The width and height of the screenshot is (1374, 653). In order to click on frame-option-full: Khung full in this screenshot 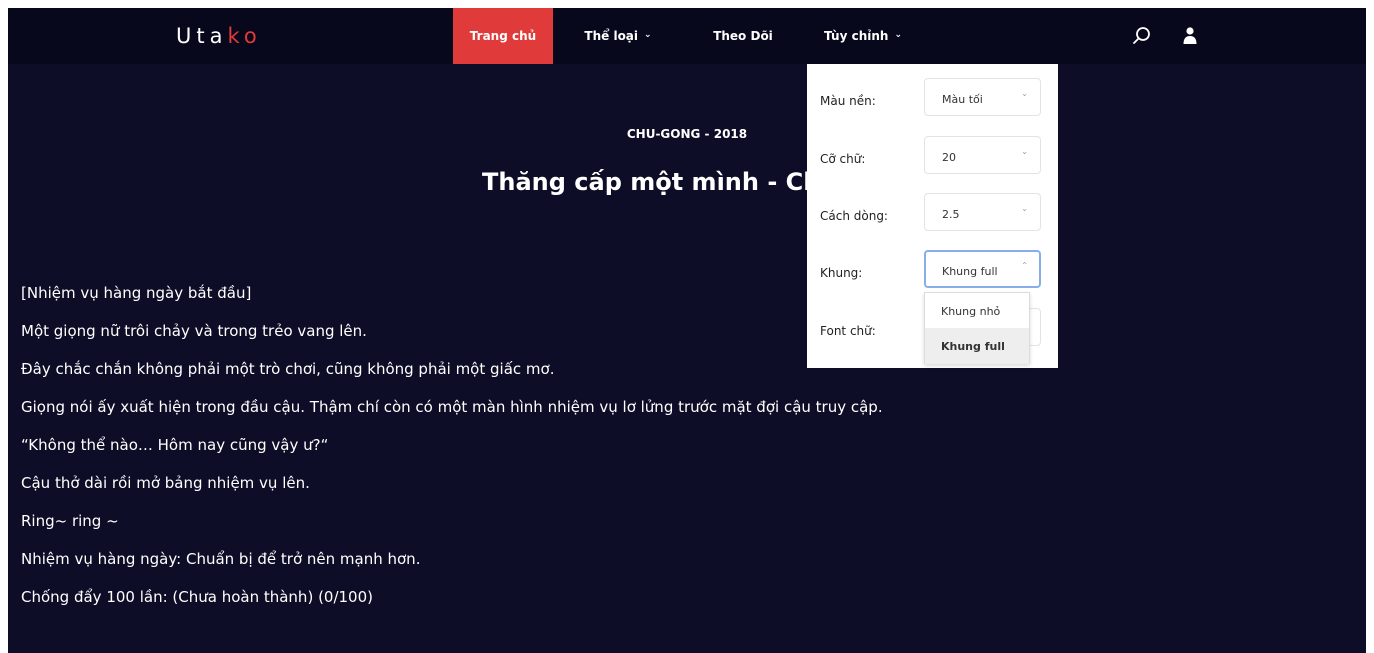, I will do `click(977, 346)`.